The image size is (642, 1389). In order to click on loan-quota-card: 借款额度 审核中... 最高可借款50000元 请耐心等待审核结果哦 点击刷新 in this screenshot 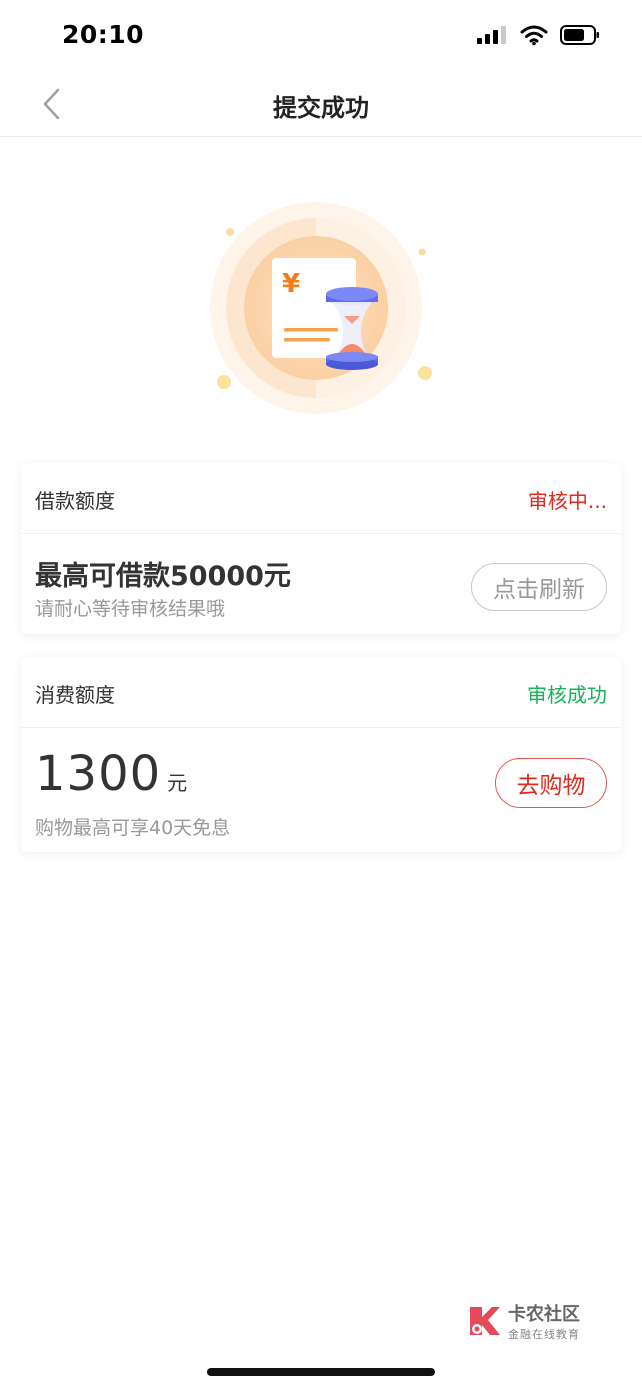, I will do `click(321, 548)`.